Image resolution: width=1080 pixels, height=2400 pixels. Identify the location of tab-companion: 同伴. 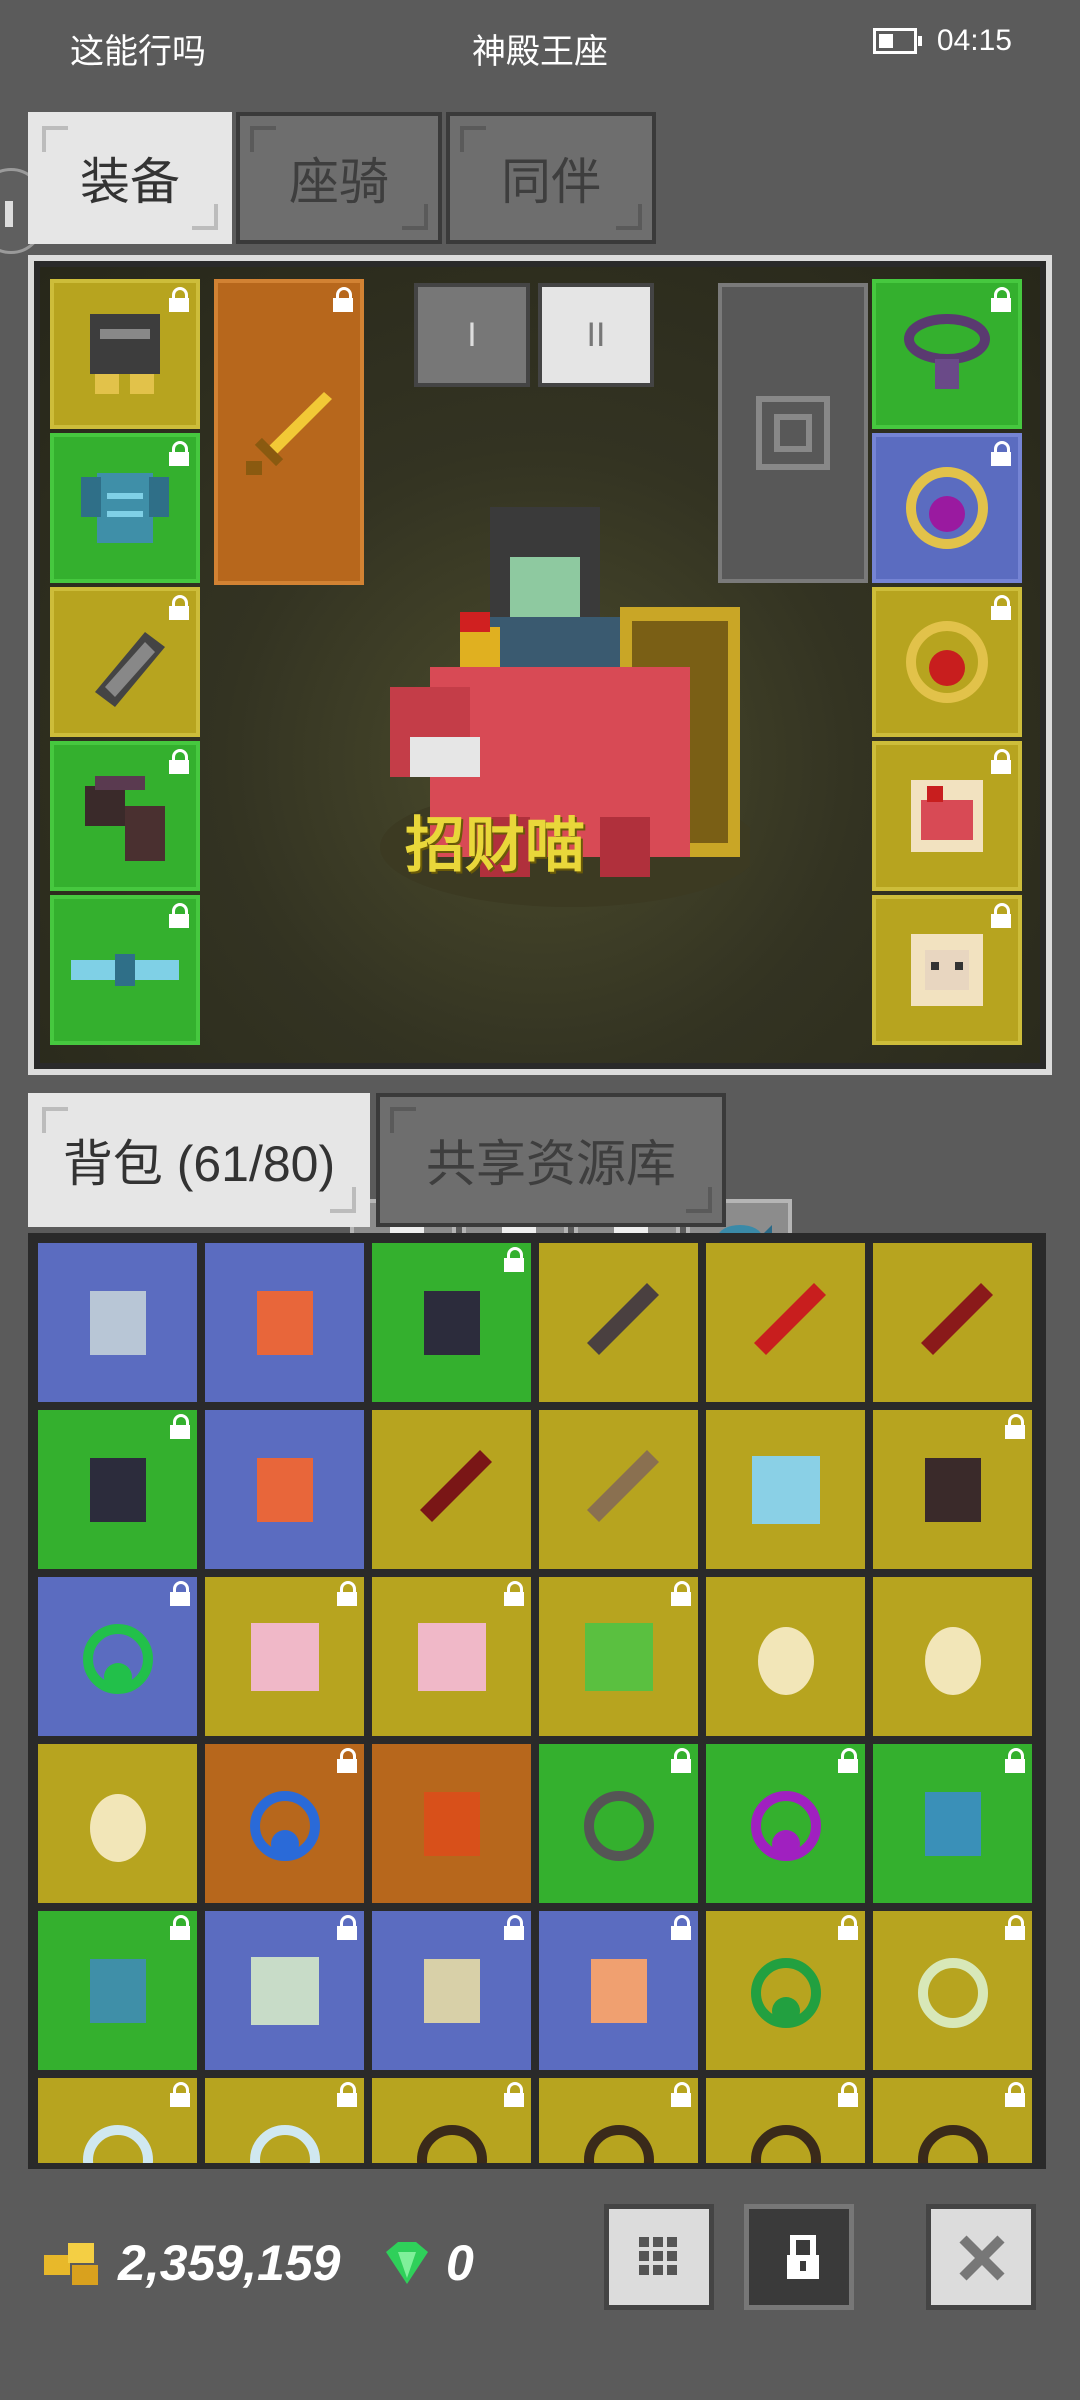
(551, 178).